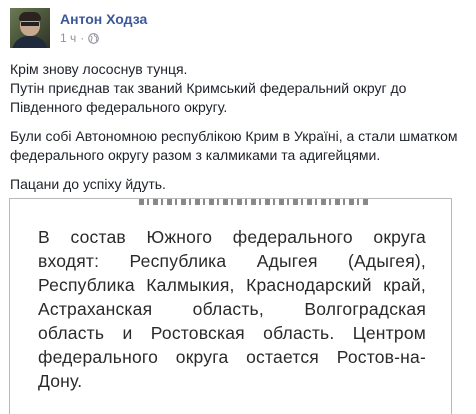  I want to click on author-name: Антон Ходза, so click(103, 19).